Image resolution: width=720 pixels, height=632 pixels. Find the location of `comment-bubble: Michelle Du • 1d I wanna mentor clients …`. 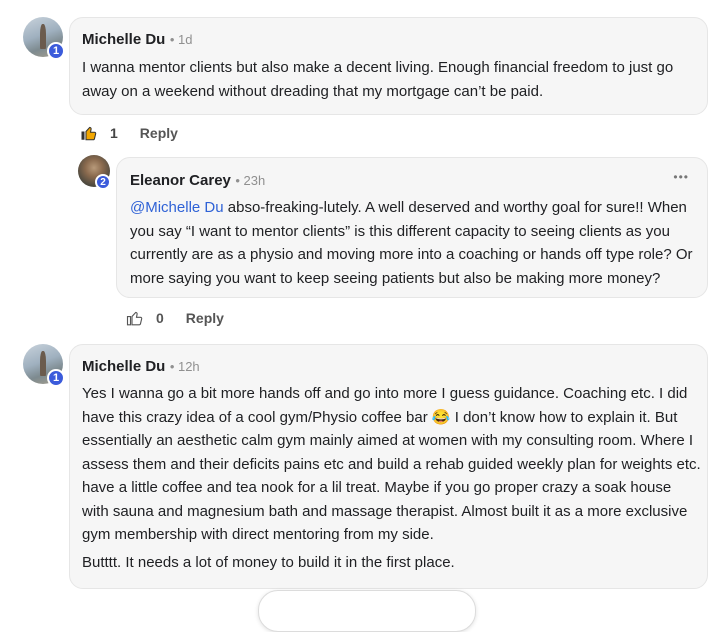

comment-bubble: Michelle Du • 1d I wanna mentor clients … is located at coordinates (388, 66).